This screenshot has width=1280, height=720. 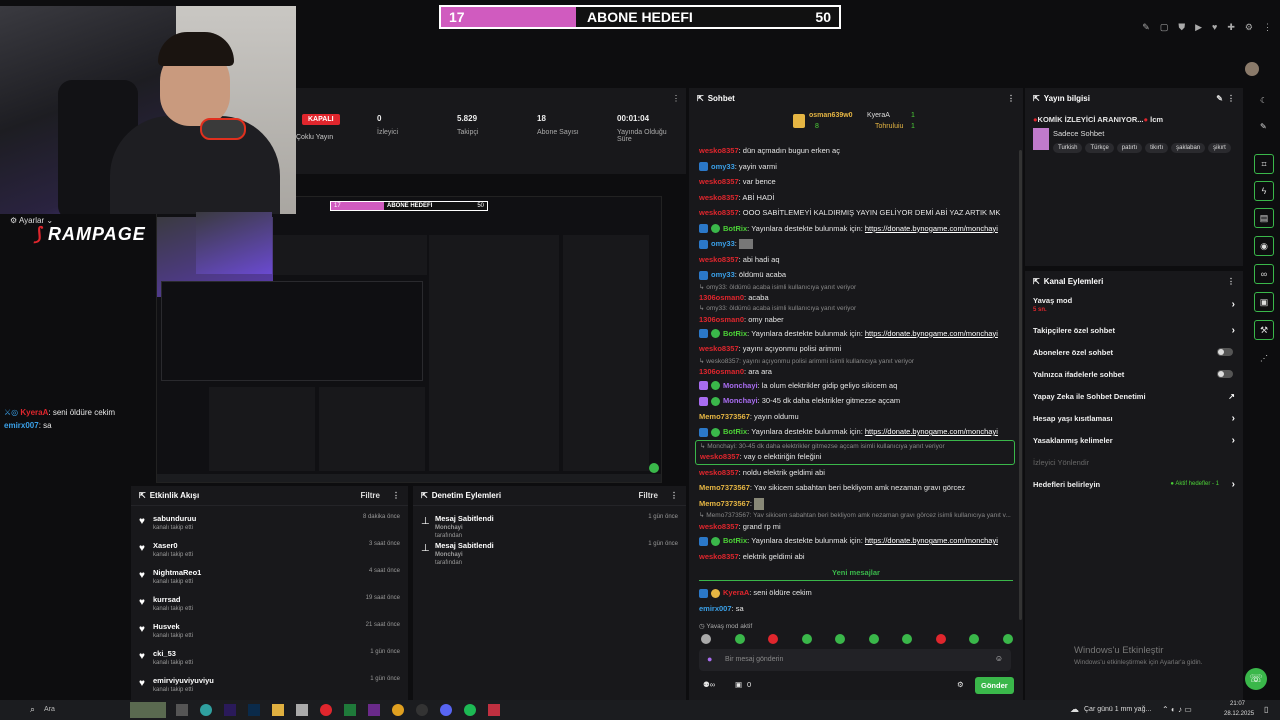 What do you see at coordinates (422, 710) in the screenshot?
I see `obs-icon` at bounding box center [422, 710].